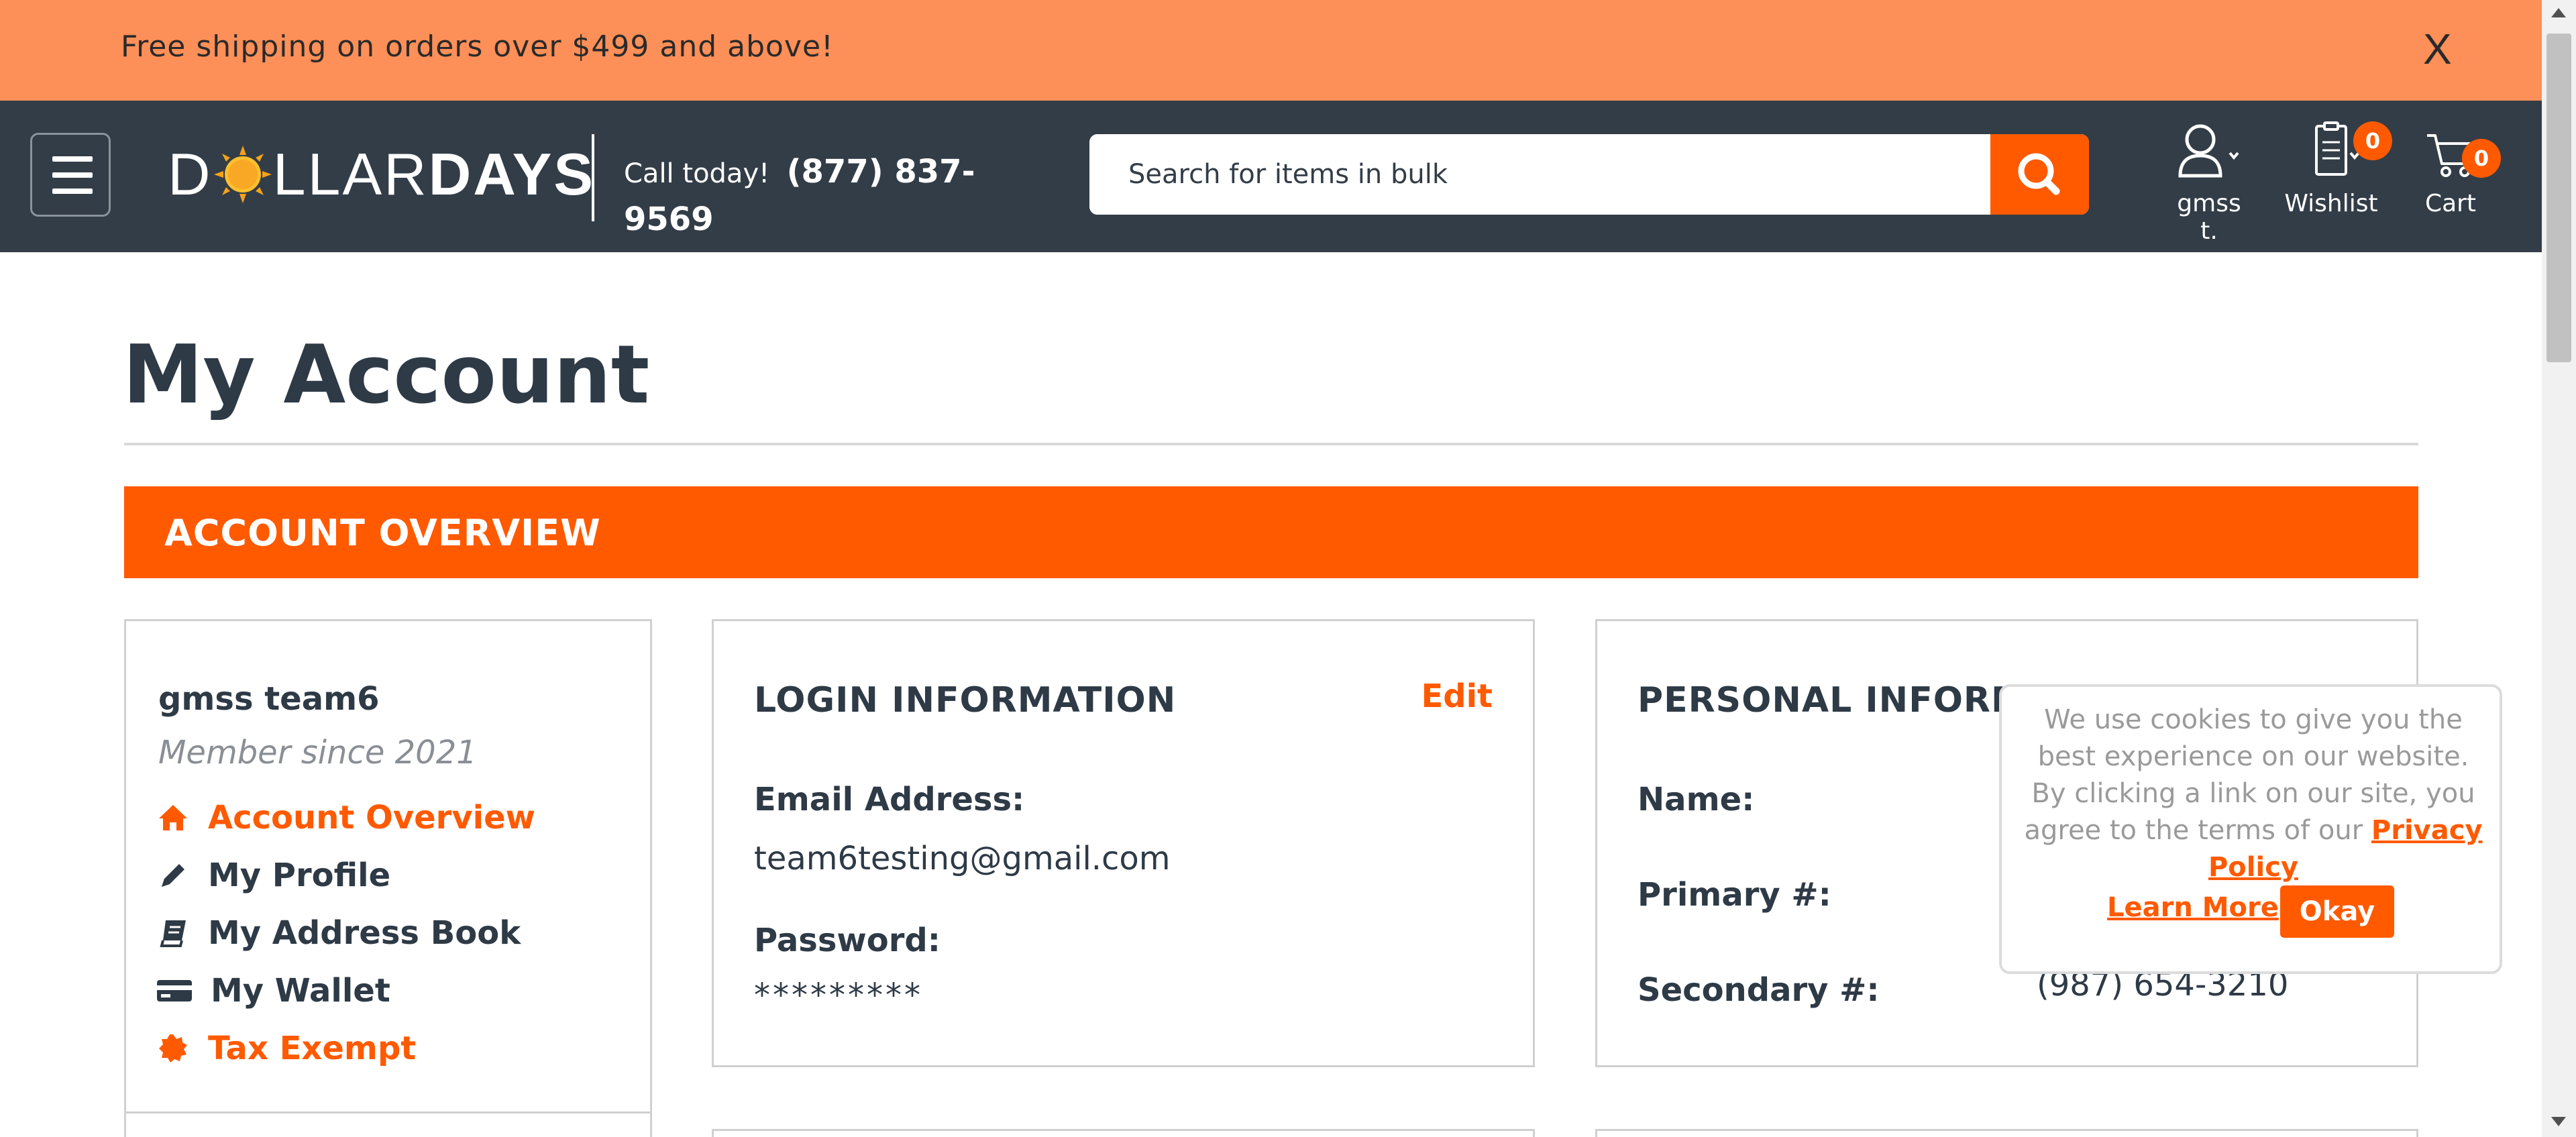 This screenshot has height=1137, width=2576. Describe the element at coordinates (382, 533) in the screenshot. I see `account-overview-heading: ACCOUNT OVERVIEW` at that location.